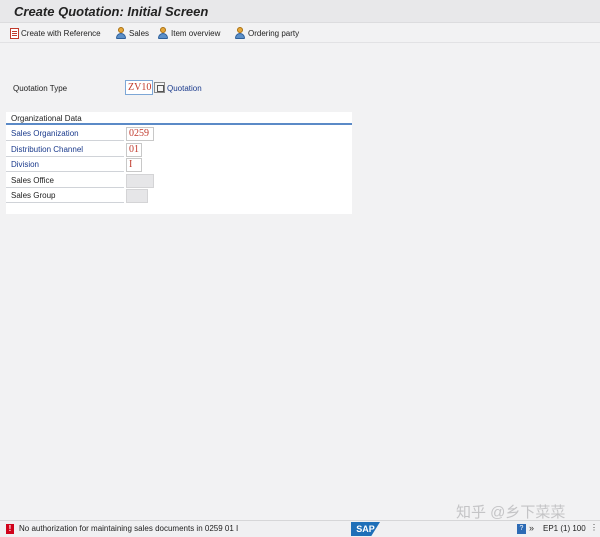 The width and height of the screenshot is (600, 537). Describe the element at coordinates (134, 165) in the screenshot. I see `division-input: I` at that location.